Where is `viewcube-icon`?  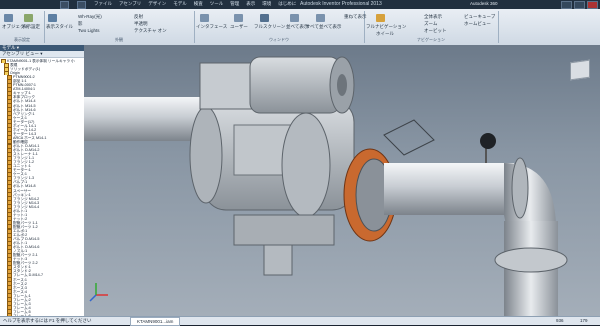
viewcube-icon is located at coordinates (580, 70).